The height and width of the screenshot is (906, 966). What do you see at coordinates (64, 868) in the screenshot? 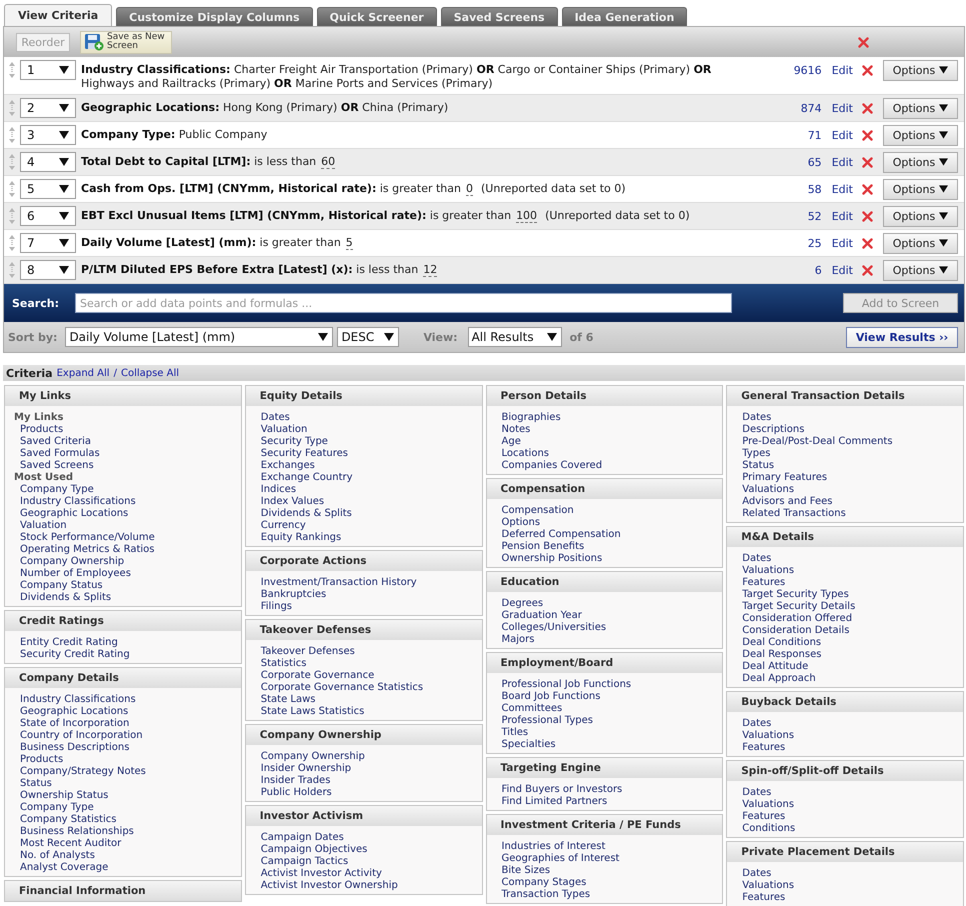
I see `category-link: Analyst Coverage` at bounding box center [64, 868].